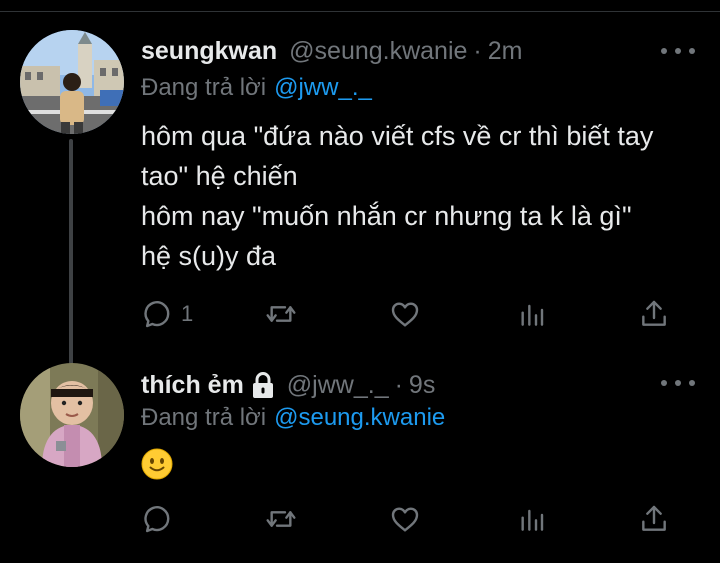 The height and width of the screenshot is (563, 720). What do you see at coordinates (263, 385) in the screenshot?
I see `lock-icon` at bounding box center [263, 385].